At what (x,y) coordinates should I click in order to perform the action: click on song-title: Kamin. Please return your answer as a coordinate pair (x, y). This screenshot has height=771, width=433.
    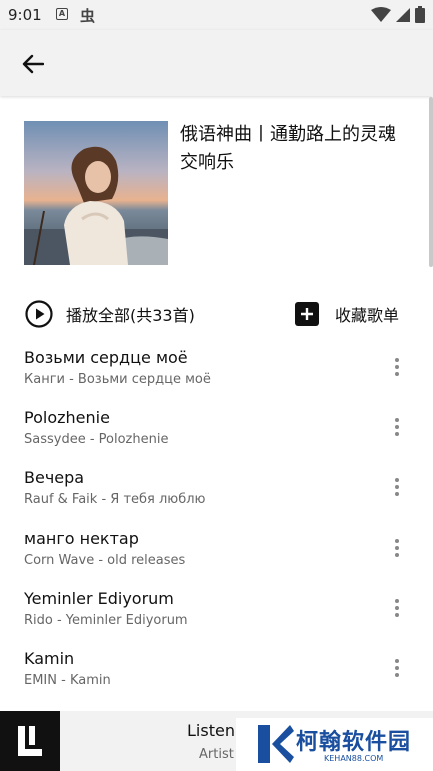
    Looking at the image, I should click on (49, 658).